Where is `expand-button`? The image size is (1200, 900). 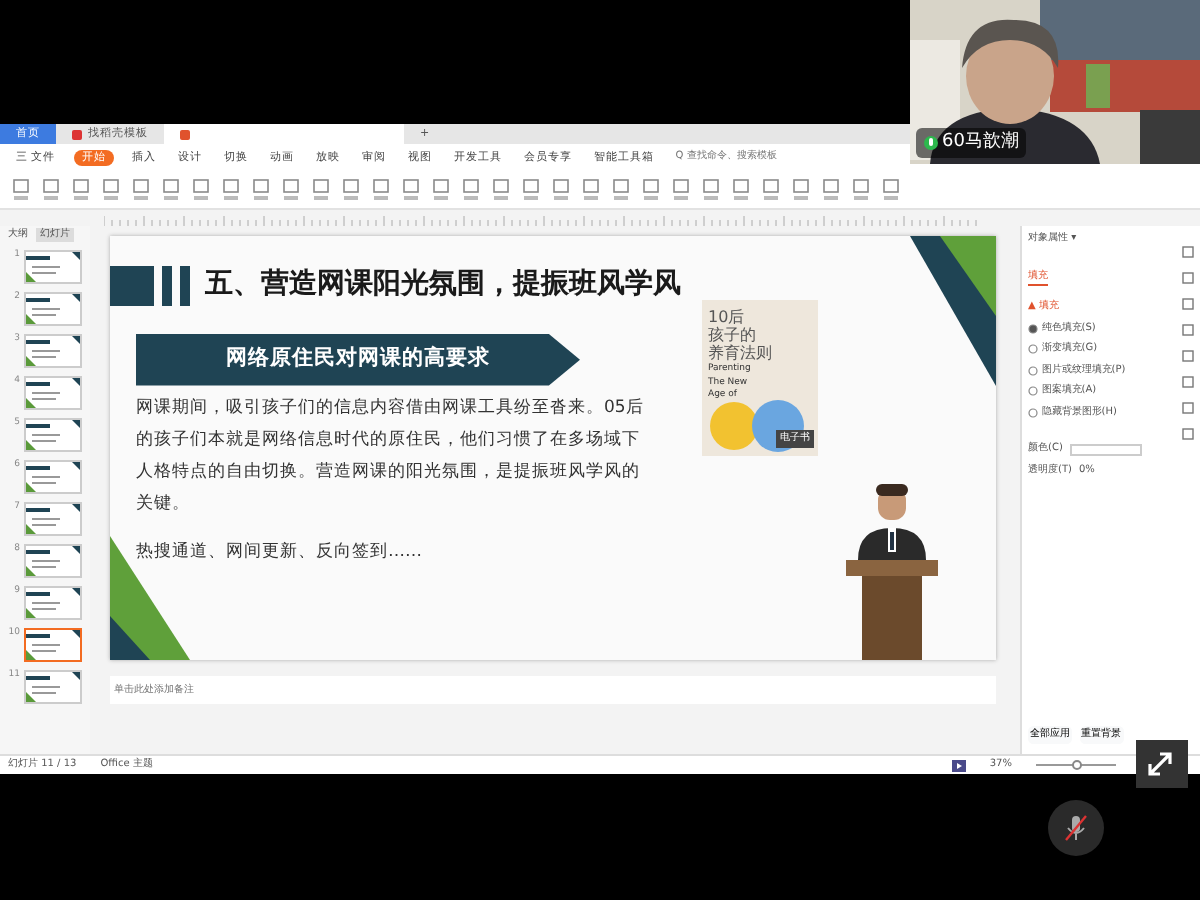
expand-button is located at coordinates (1162, 764).